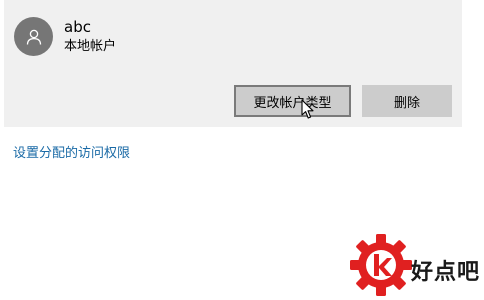 Image resolution: width=484 pixels, height=300 pixels. Describe the element at coordinates (407, 101) in the screenshot. I see `delete-button: 删除` at that location.